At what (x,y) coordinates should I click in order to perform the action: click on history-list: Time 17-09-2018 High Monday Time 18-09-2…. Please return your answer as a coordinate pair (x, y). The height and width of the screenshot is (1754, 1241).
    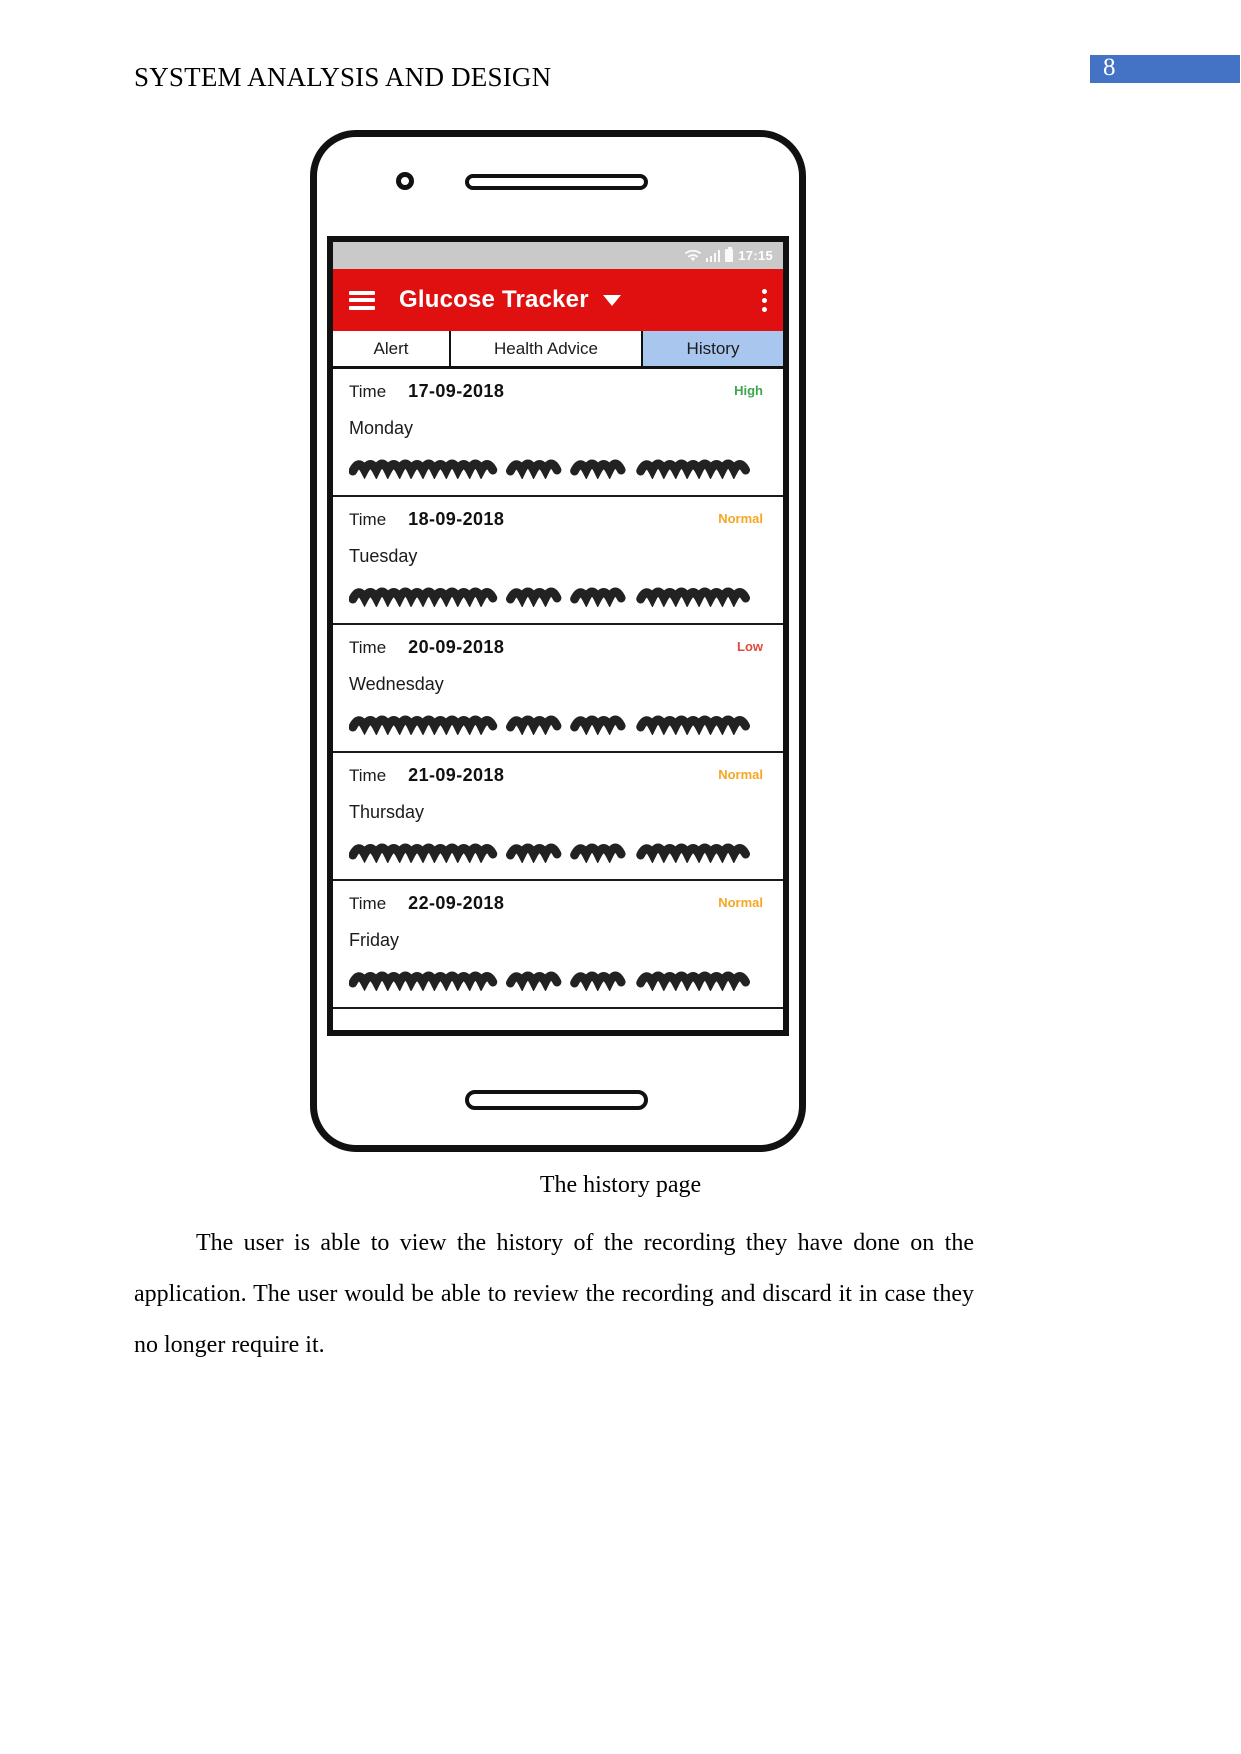
    Looking at the image, I should click on (558, 699).